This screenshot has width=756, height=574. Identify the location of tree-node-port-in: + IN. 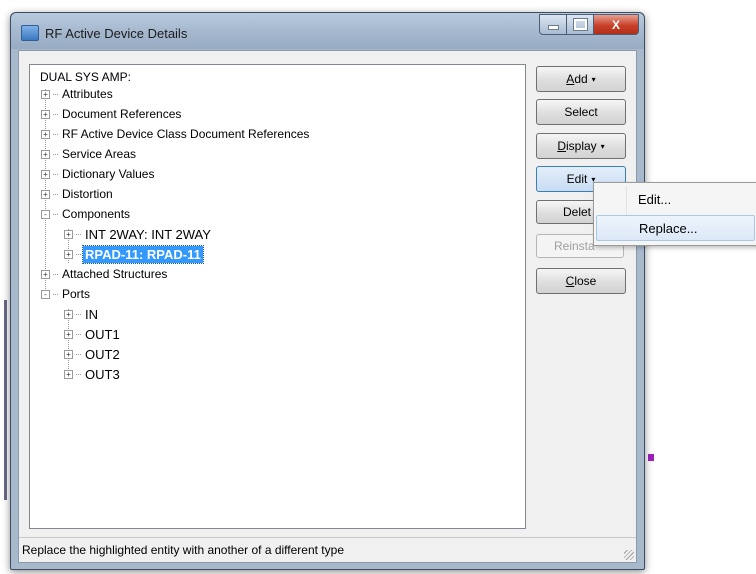
(82, 314).